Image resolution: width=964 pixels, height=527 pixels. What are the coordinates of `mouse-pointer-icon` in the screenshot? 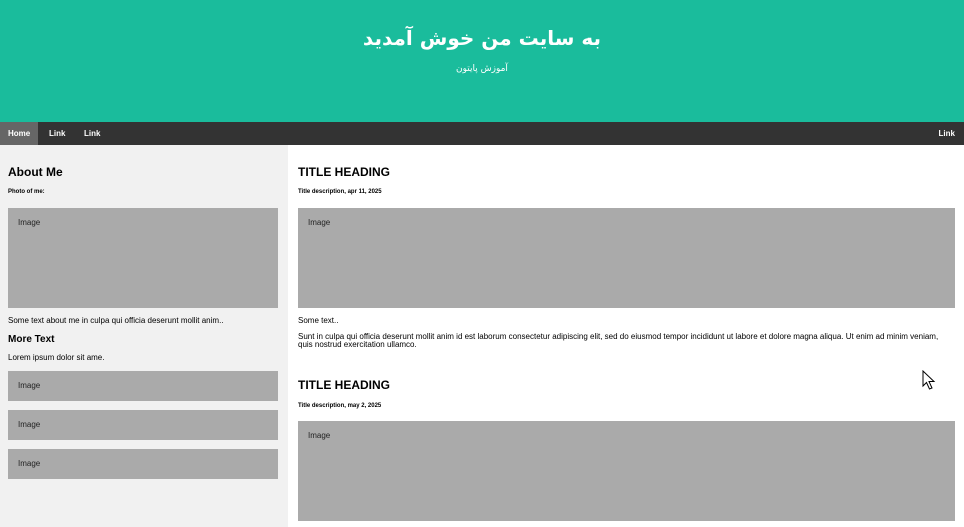 It's located at (929, 380).